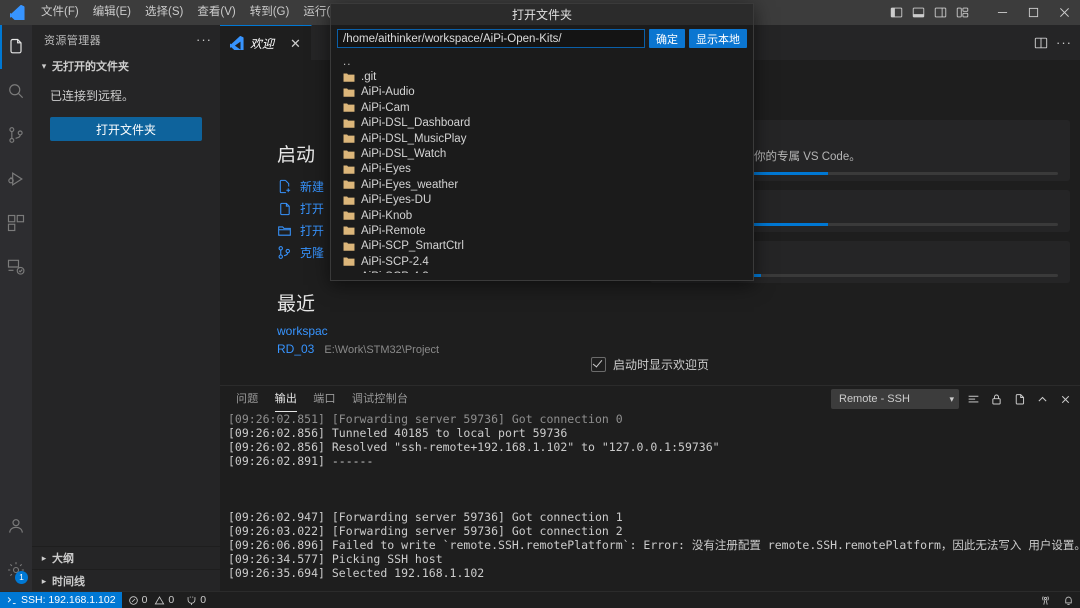 The height and width of the screenshot is (608, 1080). I want to click on output-channel-select: Remote - SSH ▾, so click(895, 399).